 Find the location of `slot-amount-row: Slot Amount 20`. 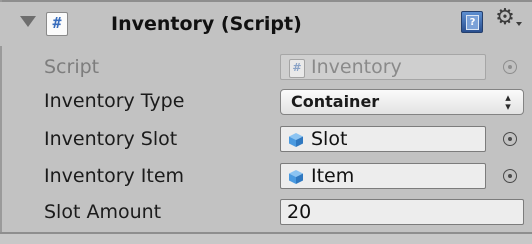

slot-amount-row: Slot Amount 20 is located at coordinates (266, 212).